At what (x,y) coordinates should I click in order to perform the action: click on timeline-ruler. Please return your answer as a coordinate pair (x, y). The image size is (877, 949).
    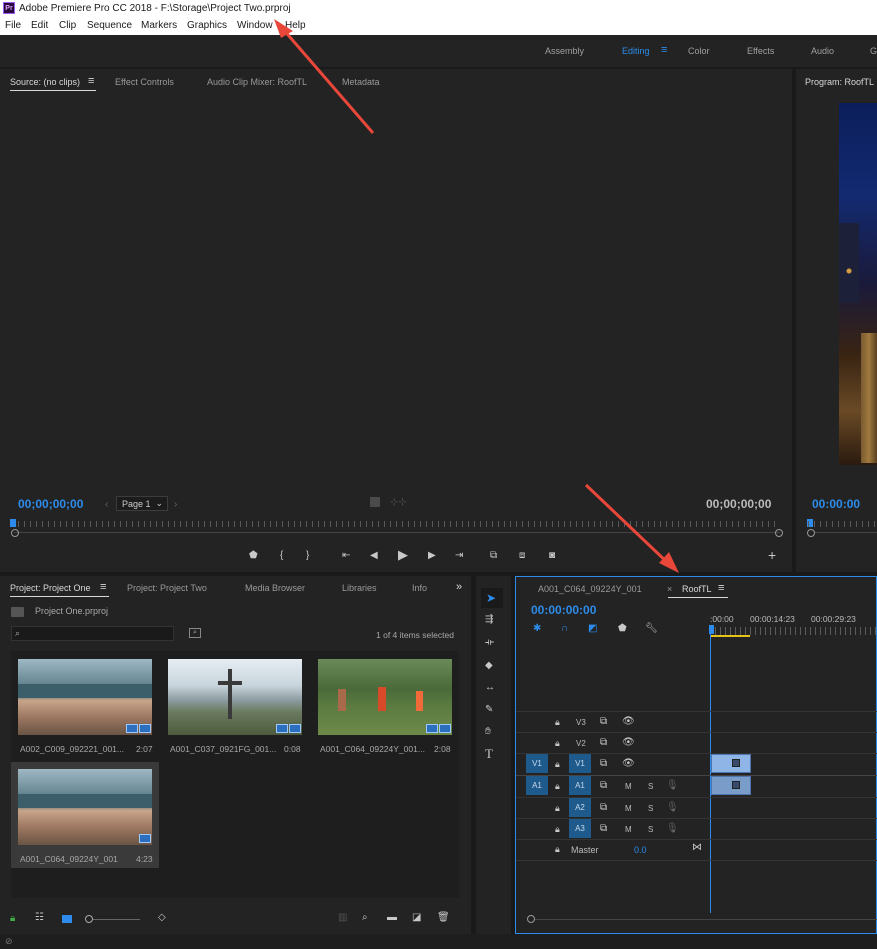
    Looking at the image, I should click on (793, 631).